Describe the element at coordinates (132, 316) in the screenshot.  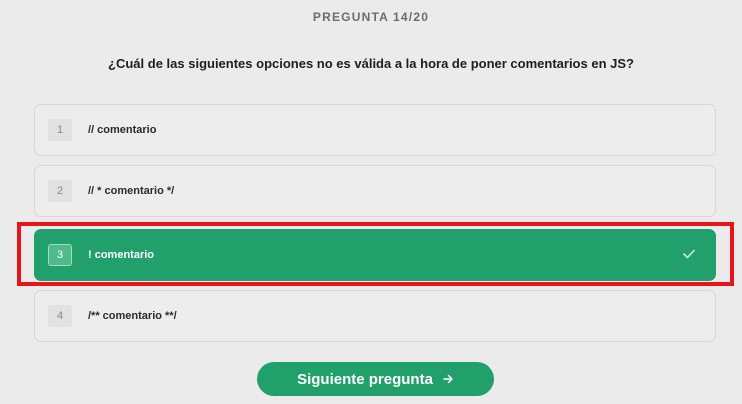
I see `option-label: /** comentario **/` at that location.